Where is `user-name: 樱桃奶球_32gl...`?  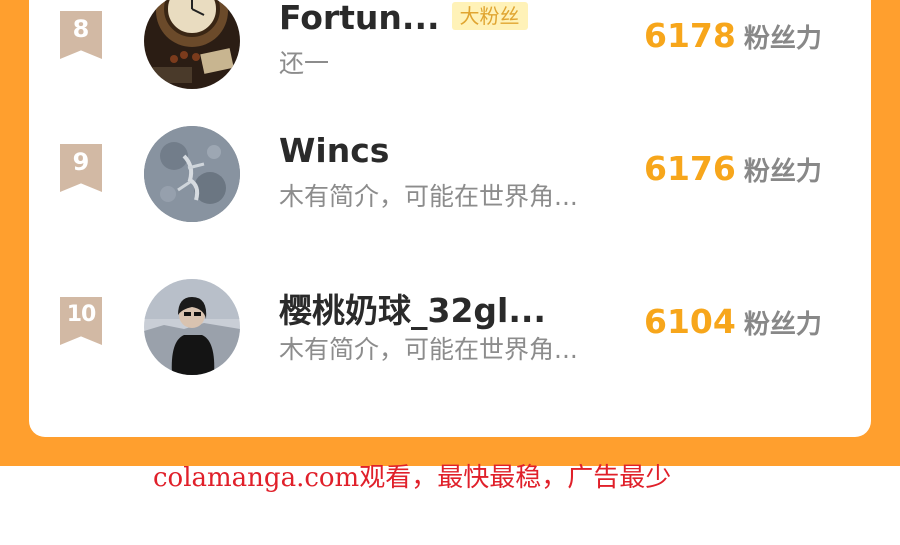
user-name: 樱桃奶球_32gl... is located at coordinates (412, 308).